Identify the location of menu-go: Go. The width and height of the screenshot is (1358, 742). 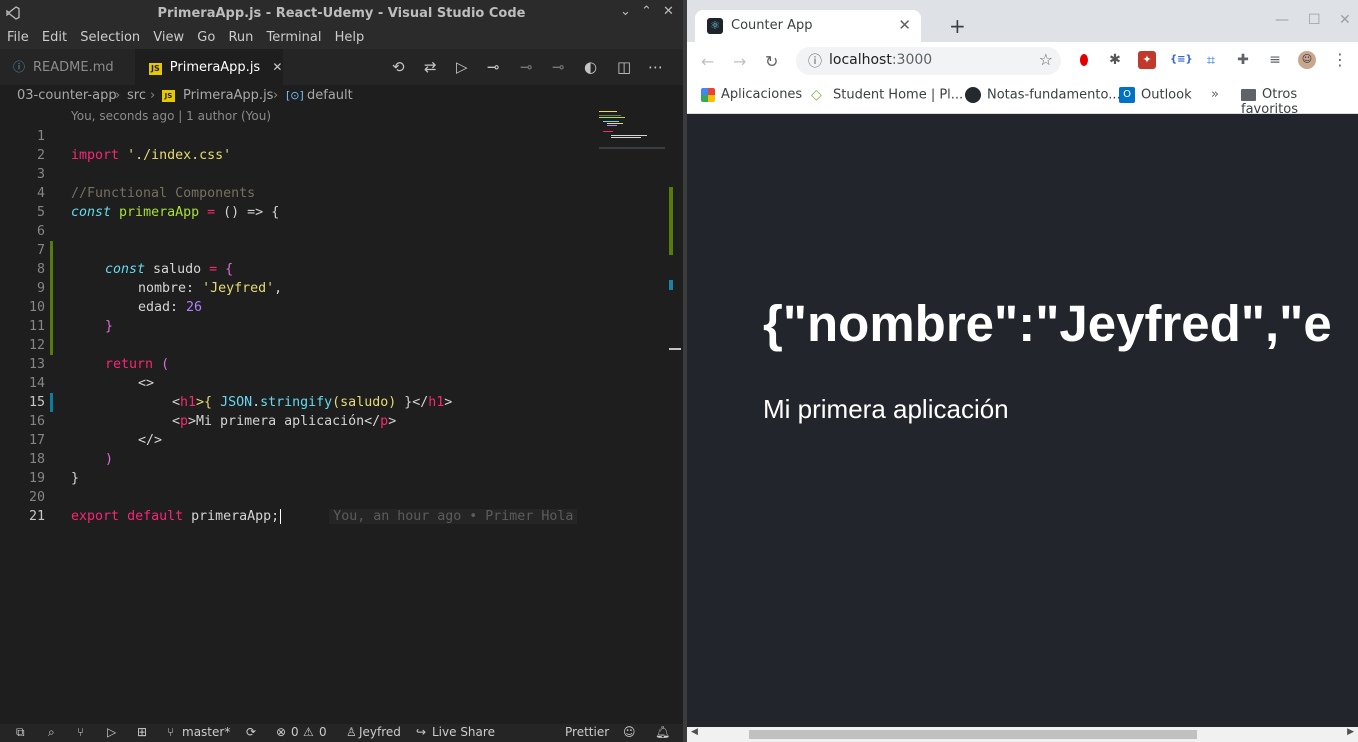
(206, 36).